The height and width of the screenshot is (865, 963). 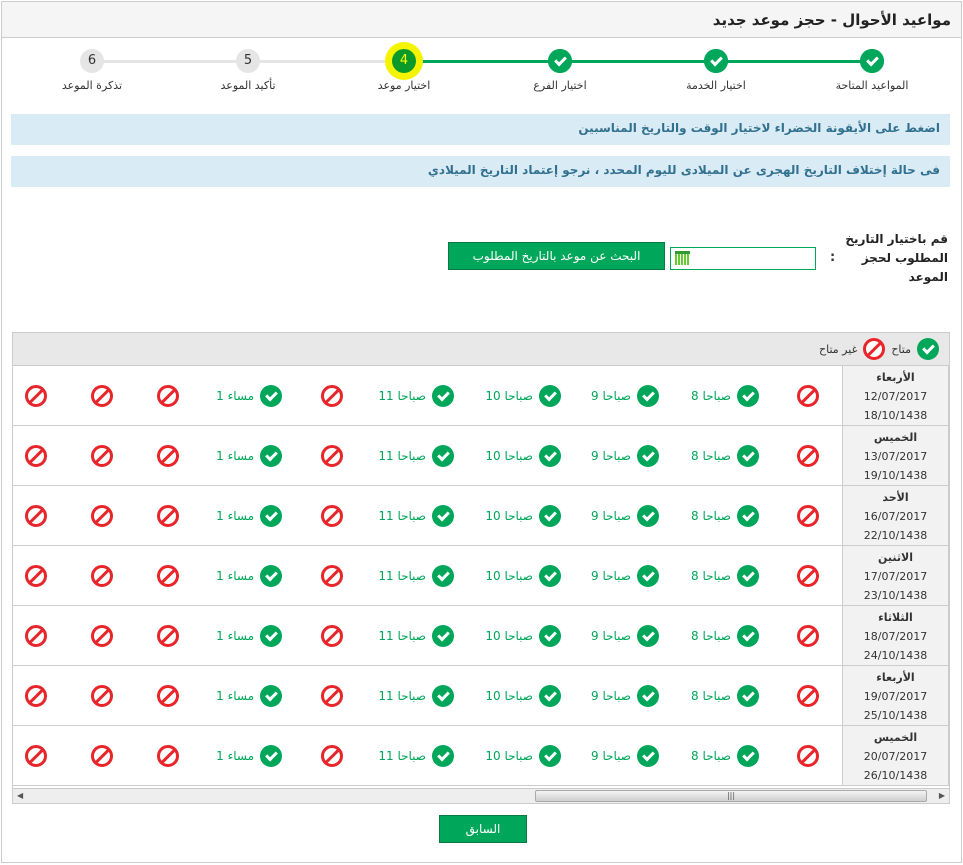 What do you see at coordinates (682, 258) in the screenshot?
I see `calendar-icon` at bounding box center [682, 258].